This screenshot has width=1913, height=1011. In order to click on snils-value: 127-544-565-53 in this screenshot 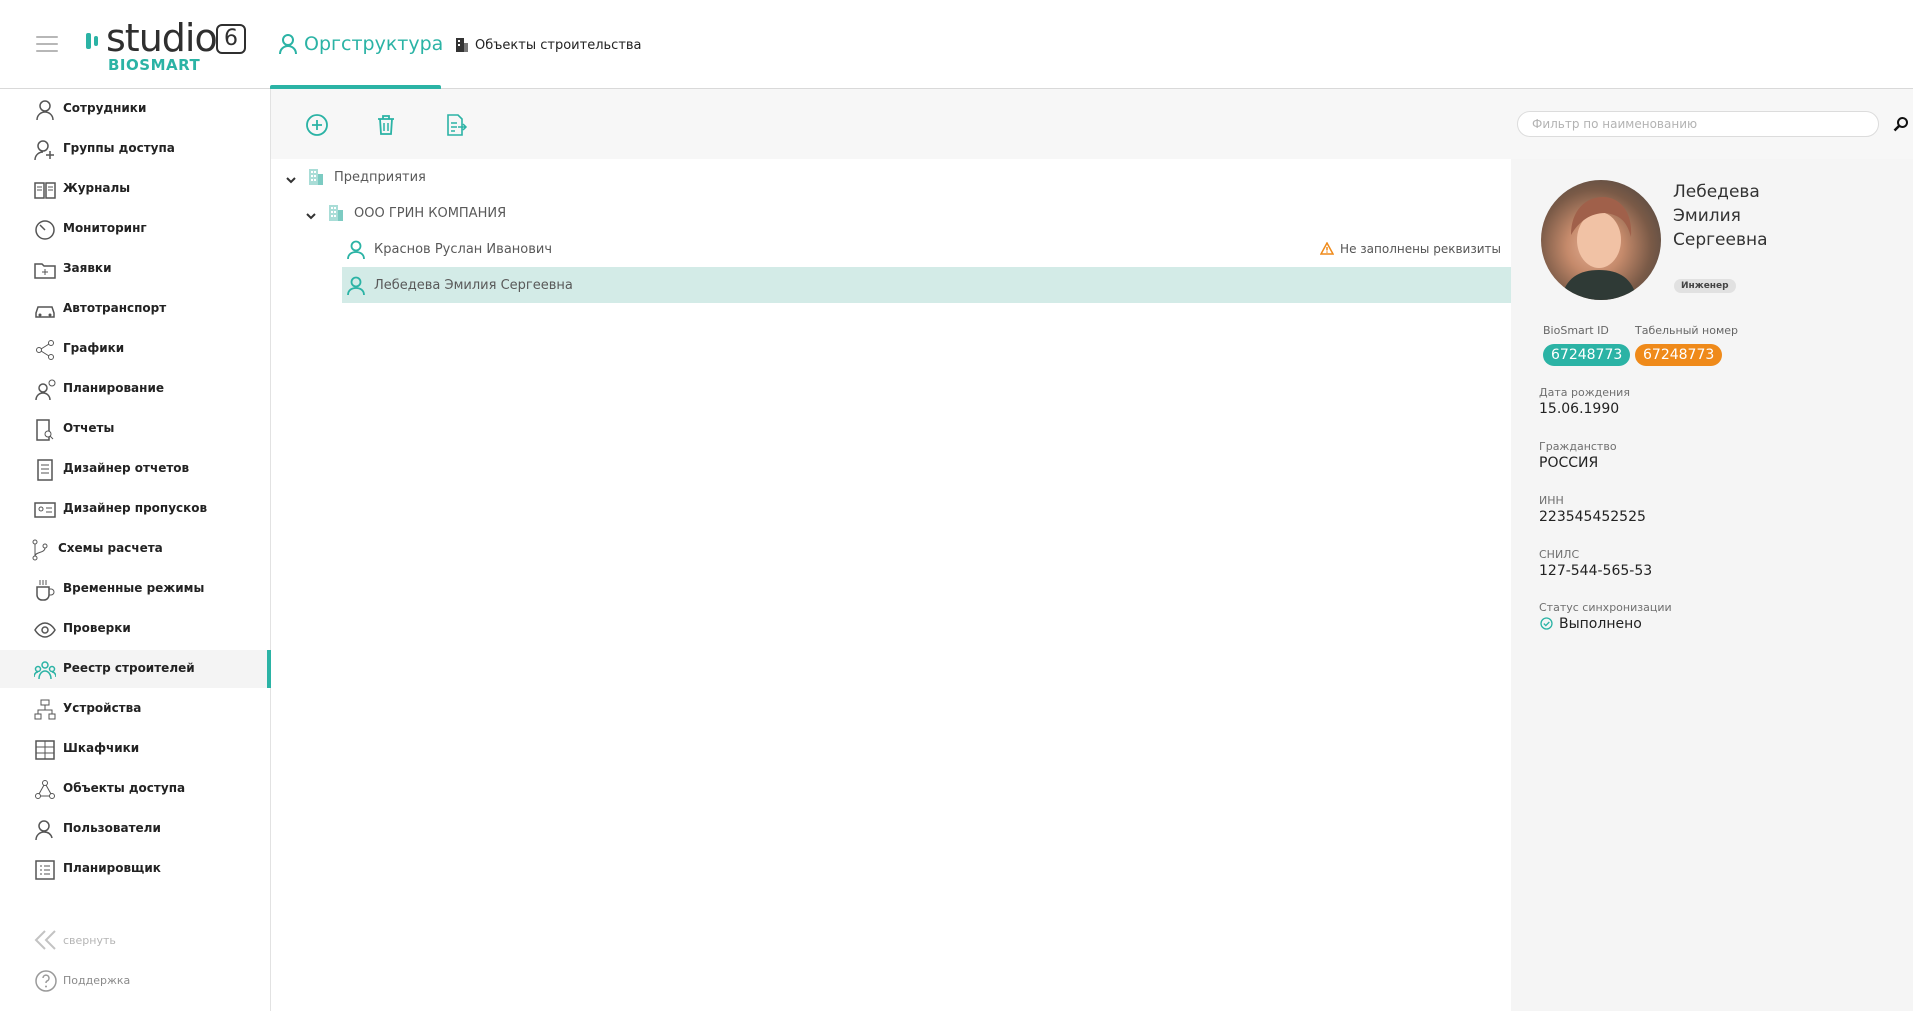, I will do `click(1596, 571)`.